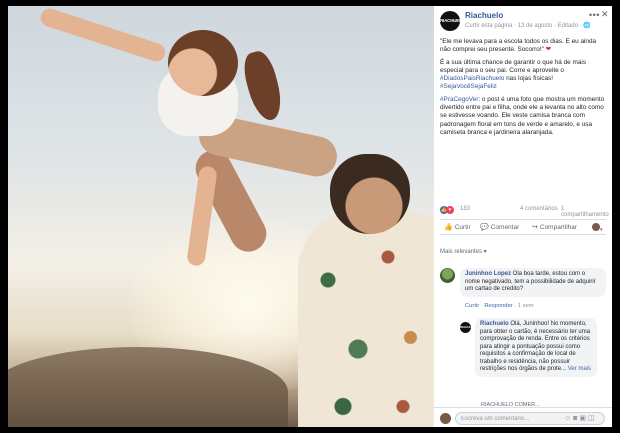  What do you see at coordinates (445, 418) in the screenshot?
I see `user-avatar` at bounding box center [445, 418].